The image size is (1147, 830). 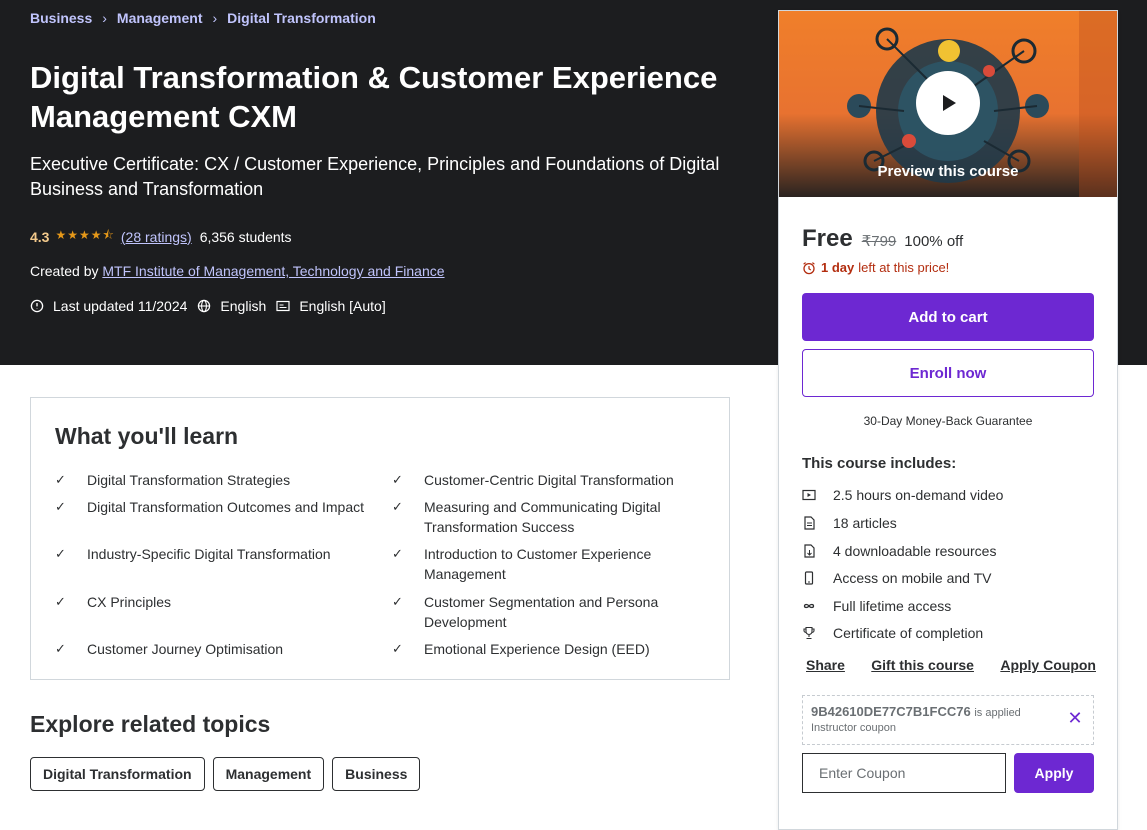 I want to click on learn-item-text: Customer-Centric Digital Transformation, so click(x=549, y=480).